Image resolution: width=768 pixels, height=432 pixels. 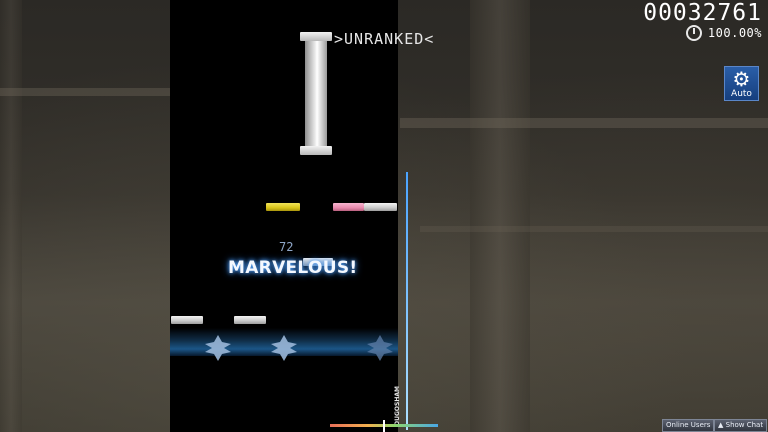 I want to click on note-pink, so click(x=348, y=207).